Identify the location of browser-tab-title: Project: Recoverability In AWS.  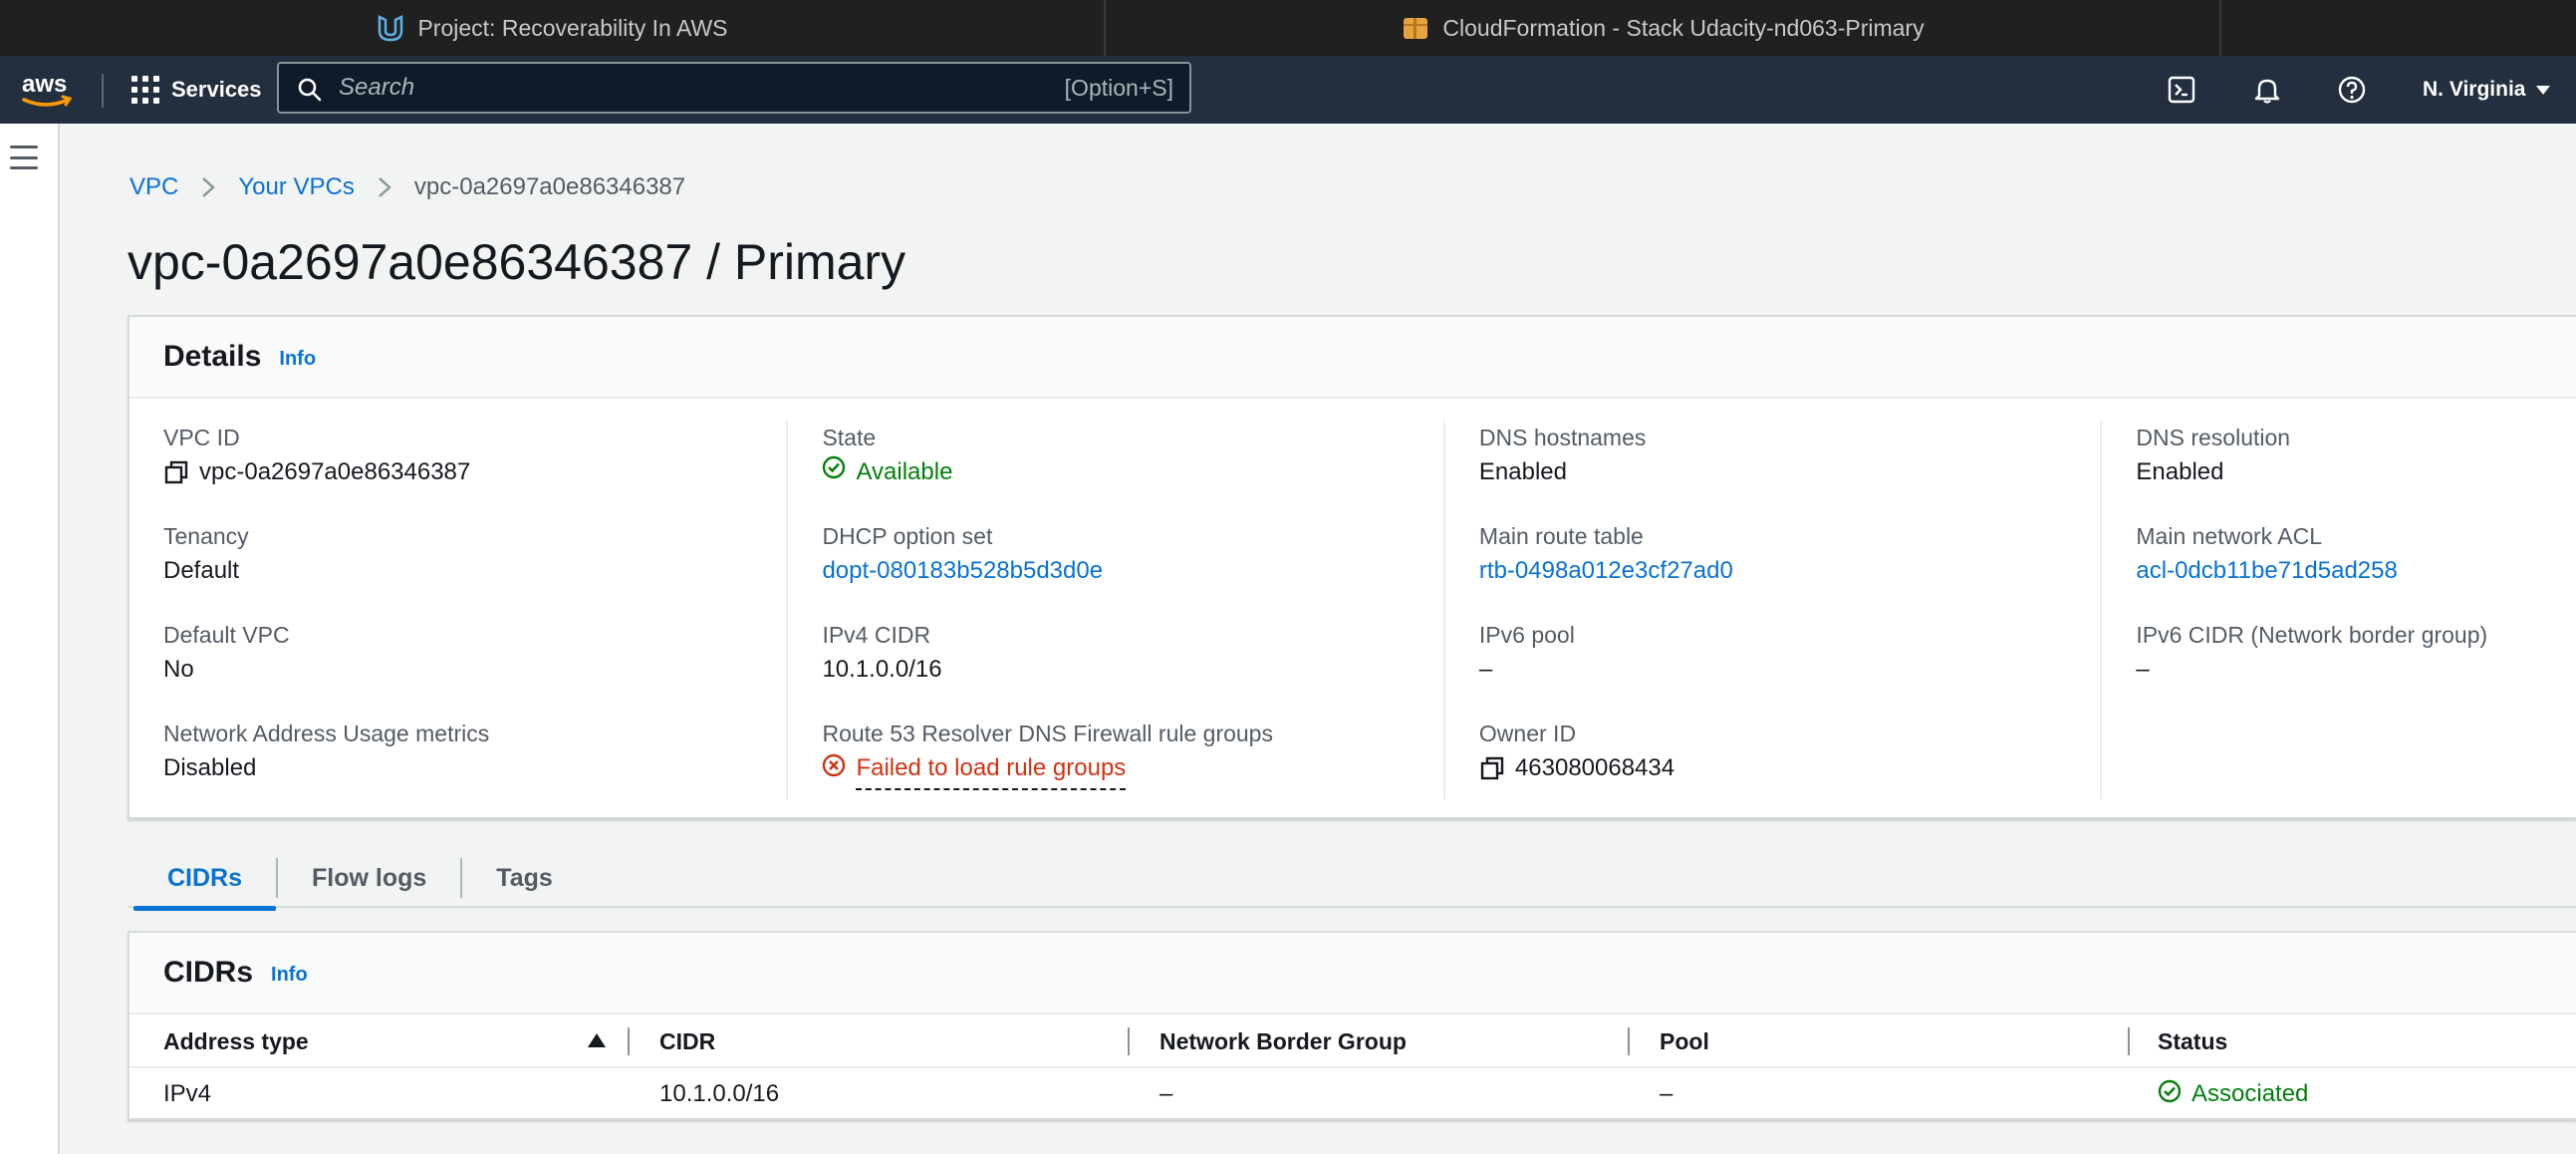
(572, 27).